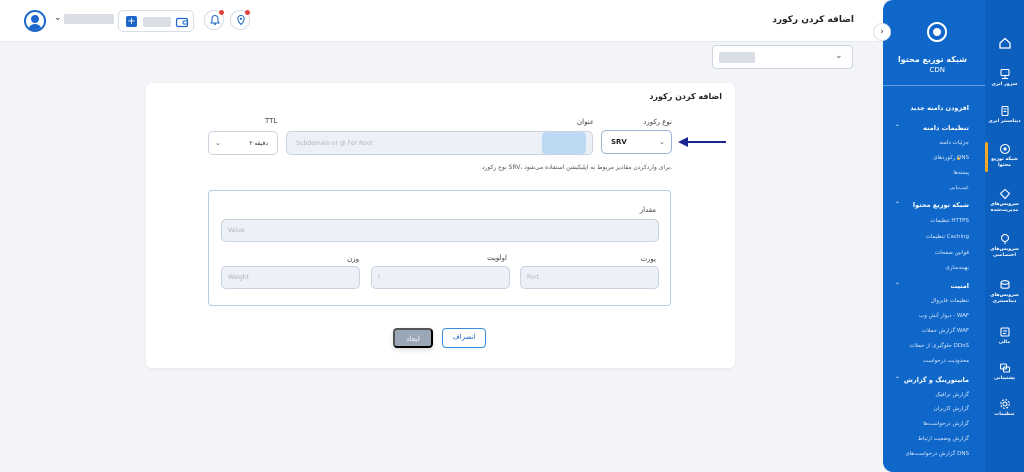 This screenshot has width=1024, height=472. What do you see at coordinates (1004, 156) in the screenshot?
I see `rail-item-cdn: شبکه توزیع محتوا` at bounding box center [1004, 156].